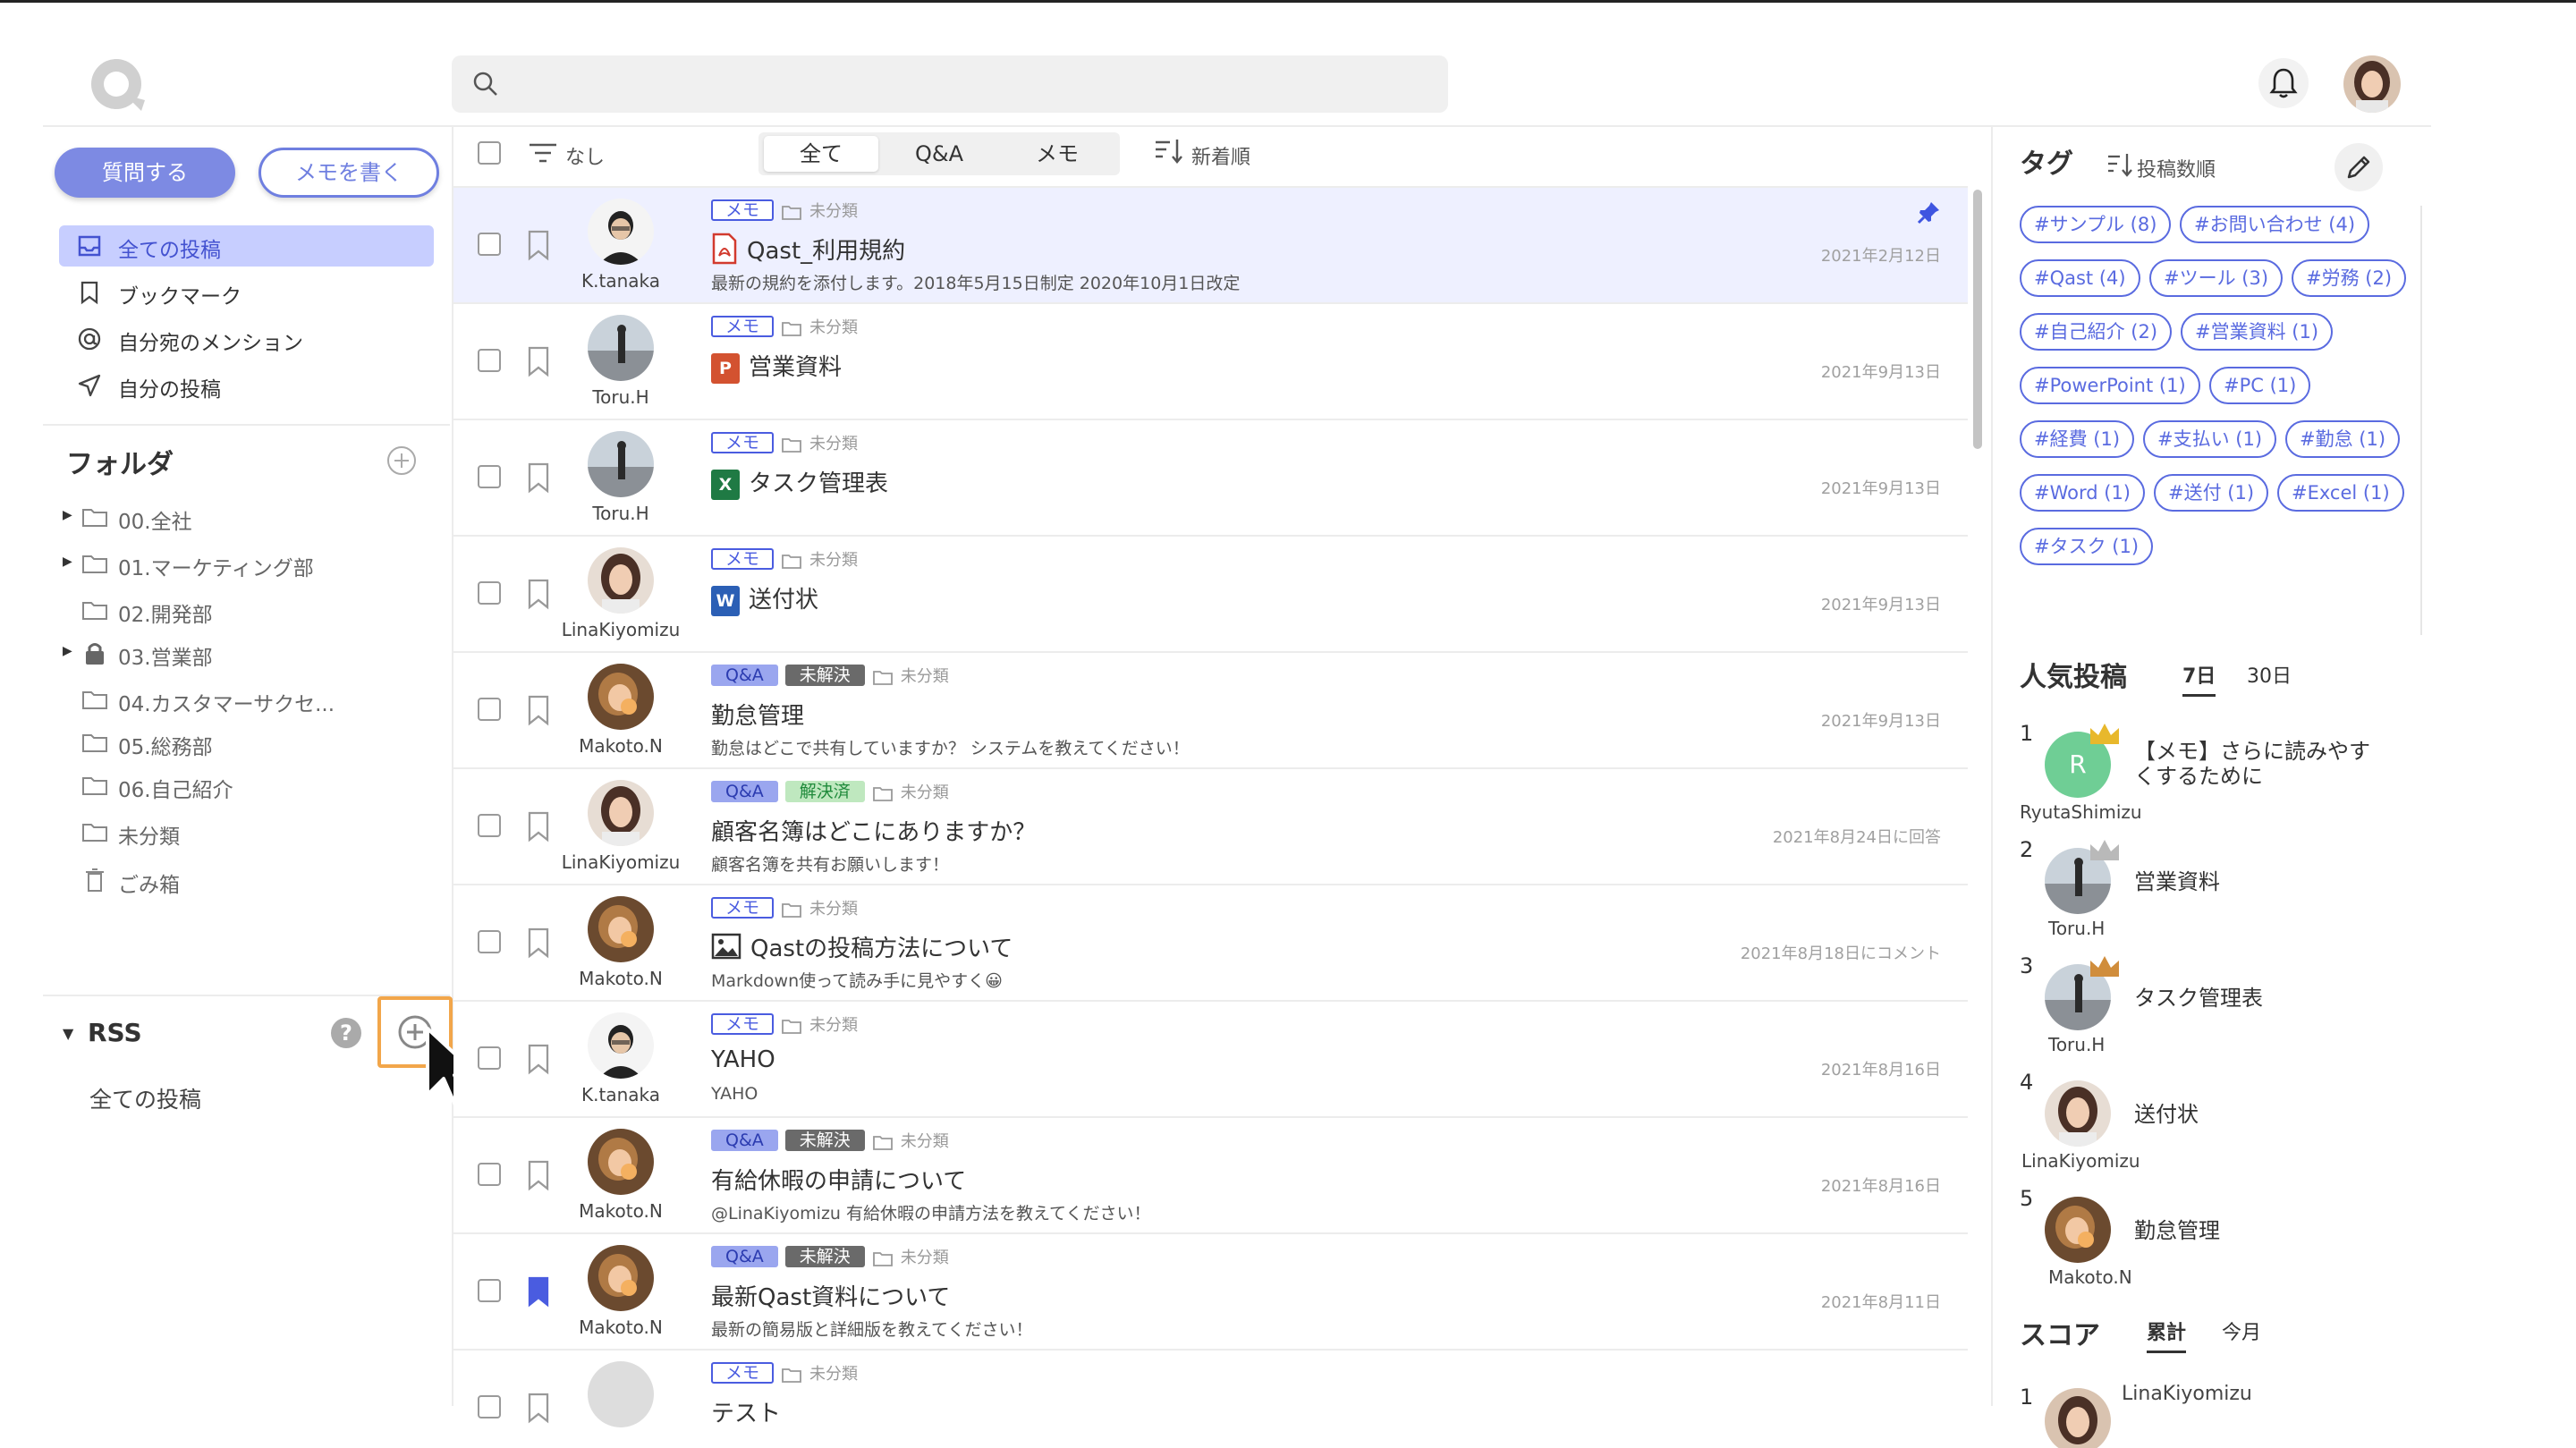 The image size is (2576, 1448). Describe the element at coordinates (246, 246) in the screenshot. I see `nav-all-posts: 全ての投稿` at that location.